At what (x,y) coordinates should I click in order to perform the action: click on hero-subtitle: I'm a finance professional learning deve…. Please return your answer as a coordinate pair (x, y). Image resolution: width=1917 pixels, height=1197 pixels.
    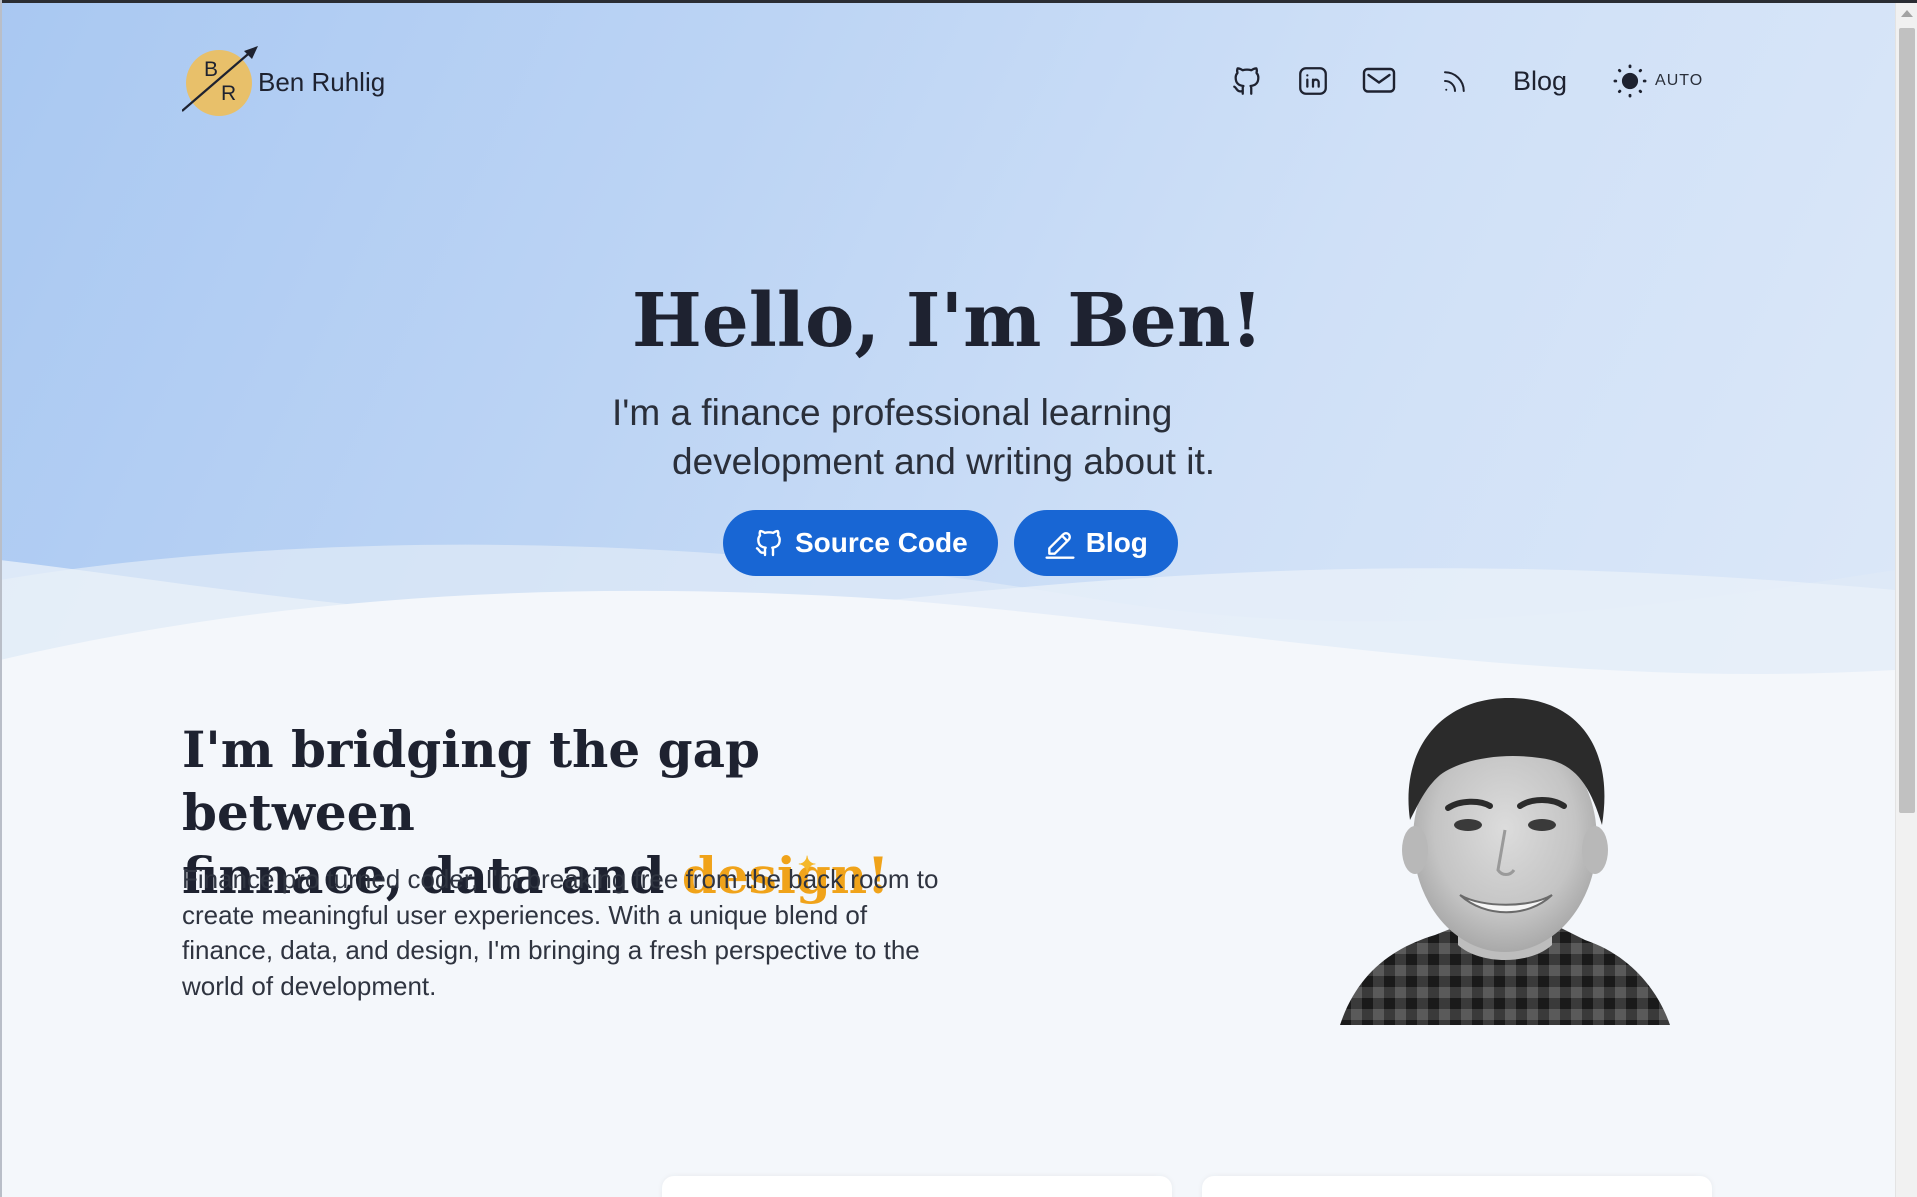
    Looking at the image, I should click on (962, 437).